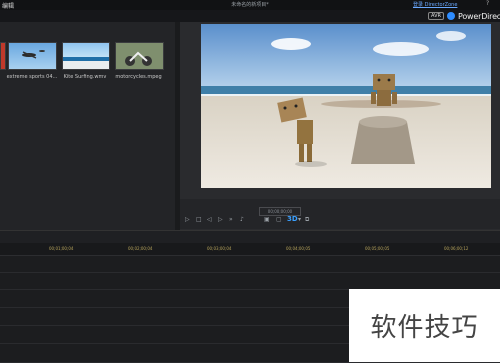  Describe the element at coordinates (292, 219) in the screenshot. I see `3d-mode-toggle: 3D` at that location.